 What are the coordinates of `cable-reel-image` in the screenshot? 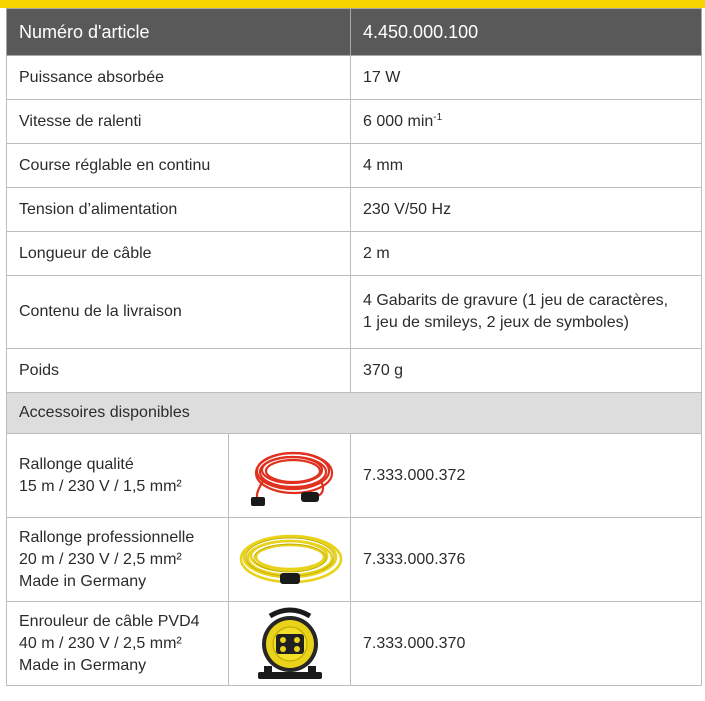 It's located at (289, 643).